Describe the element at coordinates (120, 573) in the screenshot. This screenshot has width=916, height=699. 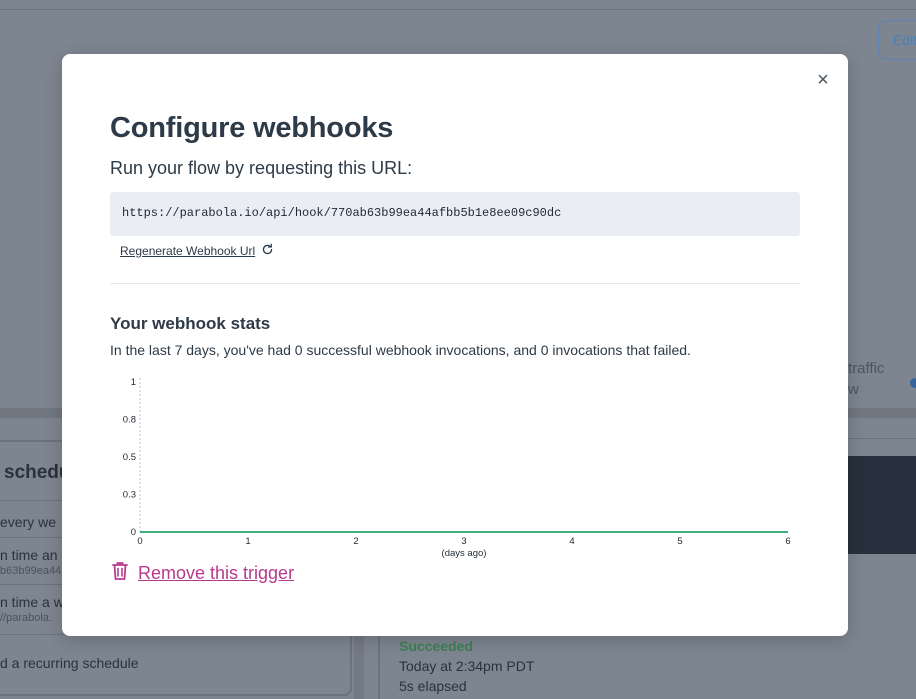
I see `trash-icon` at that location.